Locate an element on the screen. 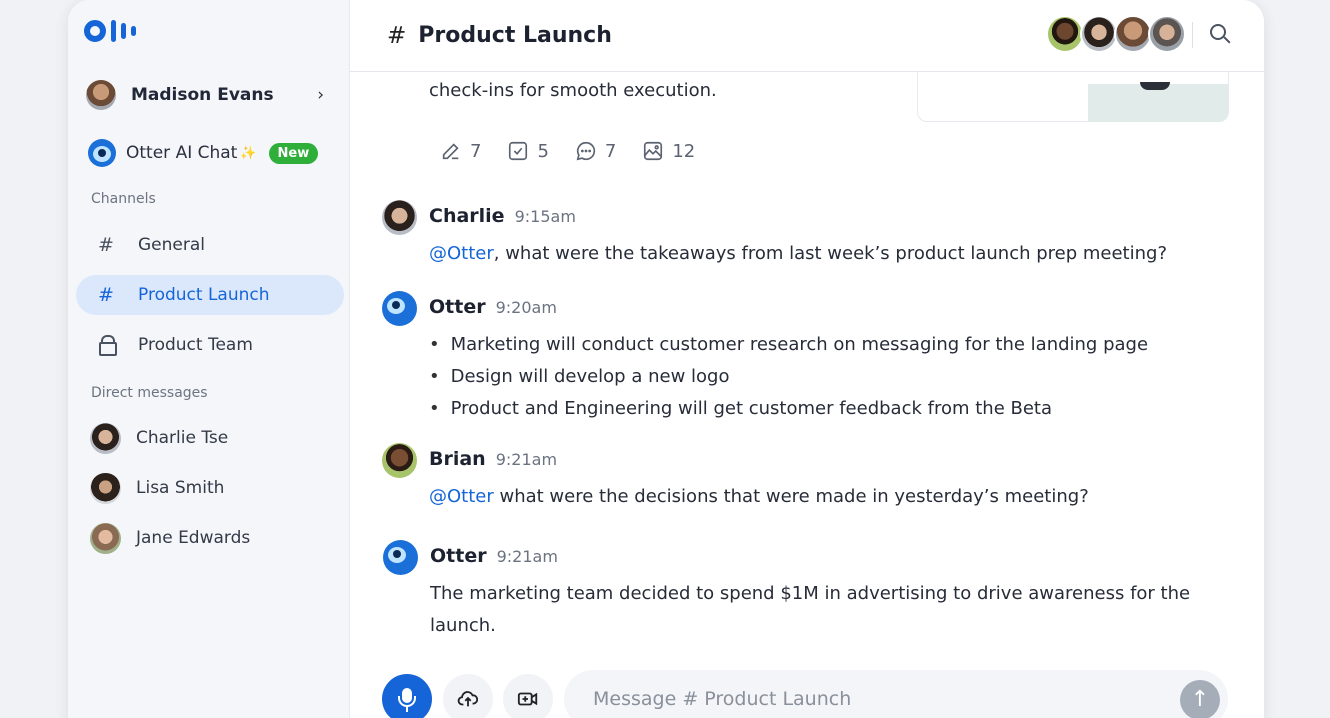 The width and height of the screenshot is (1330, 718). message-input is located at coordinates (896, 694).